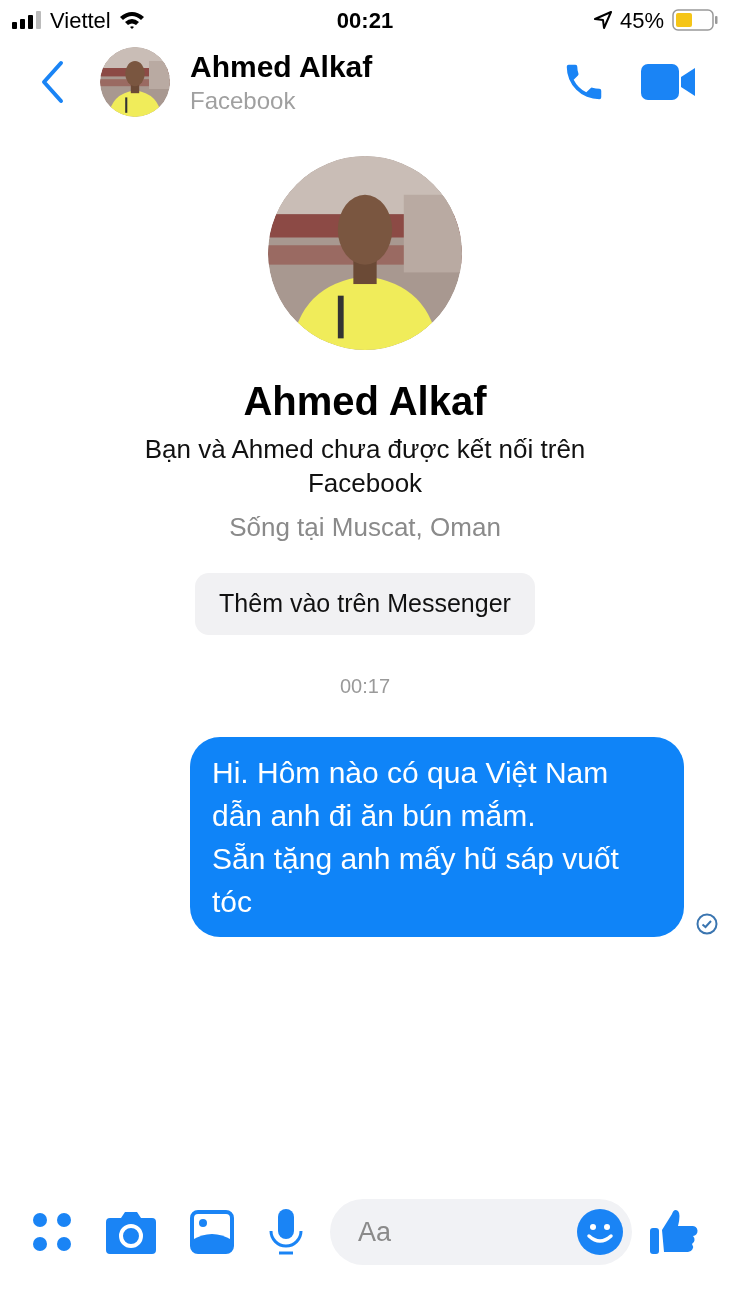 This screenshot has height=1300, width=730. What do you see at coordinates (365, 604) in the screenshot?
I see `add-on-messenger-button: Thêm vào trên Messenger` at bounding box center [365, 604].